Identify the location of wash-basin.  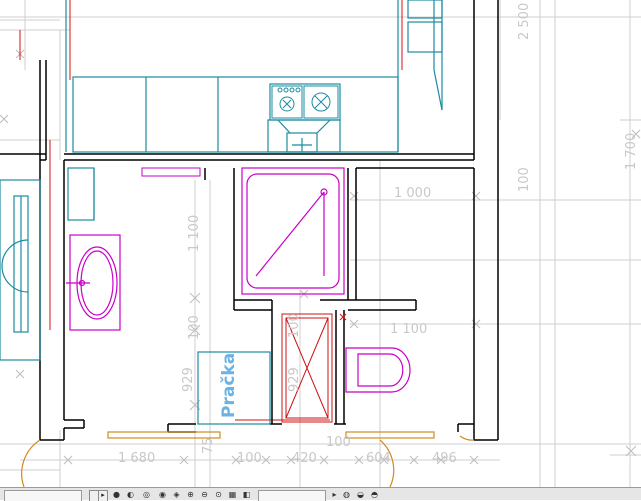
(93, 282).